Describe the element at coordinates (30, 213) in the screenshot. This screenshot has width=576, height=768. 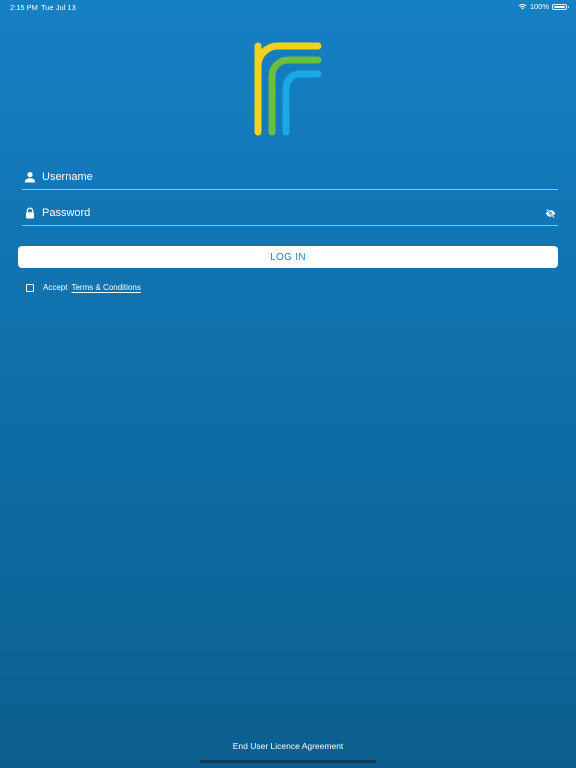
I see `lock-icon` at that location.